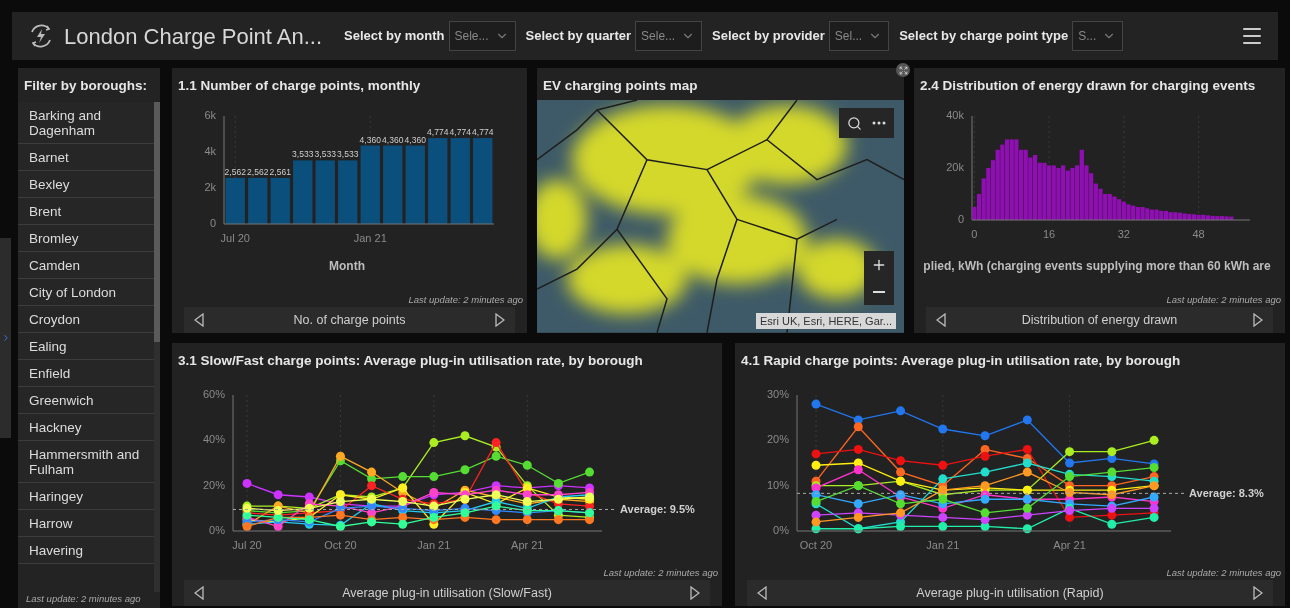  I want to click on panel-title: 4.1 Rapid charge points: Average plug-in utilisation rate, by borough, so click(961, 361).